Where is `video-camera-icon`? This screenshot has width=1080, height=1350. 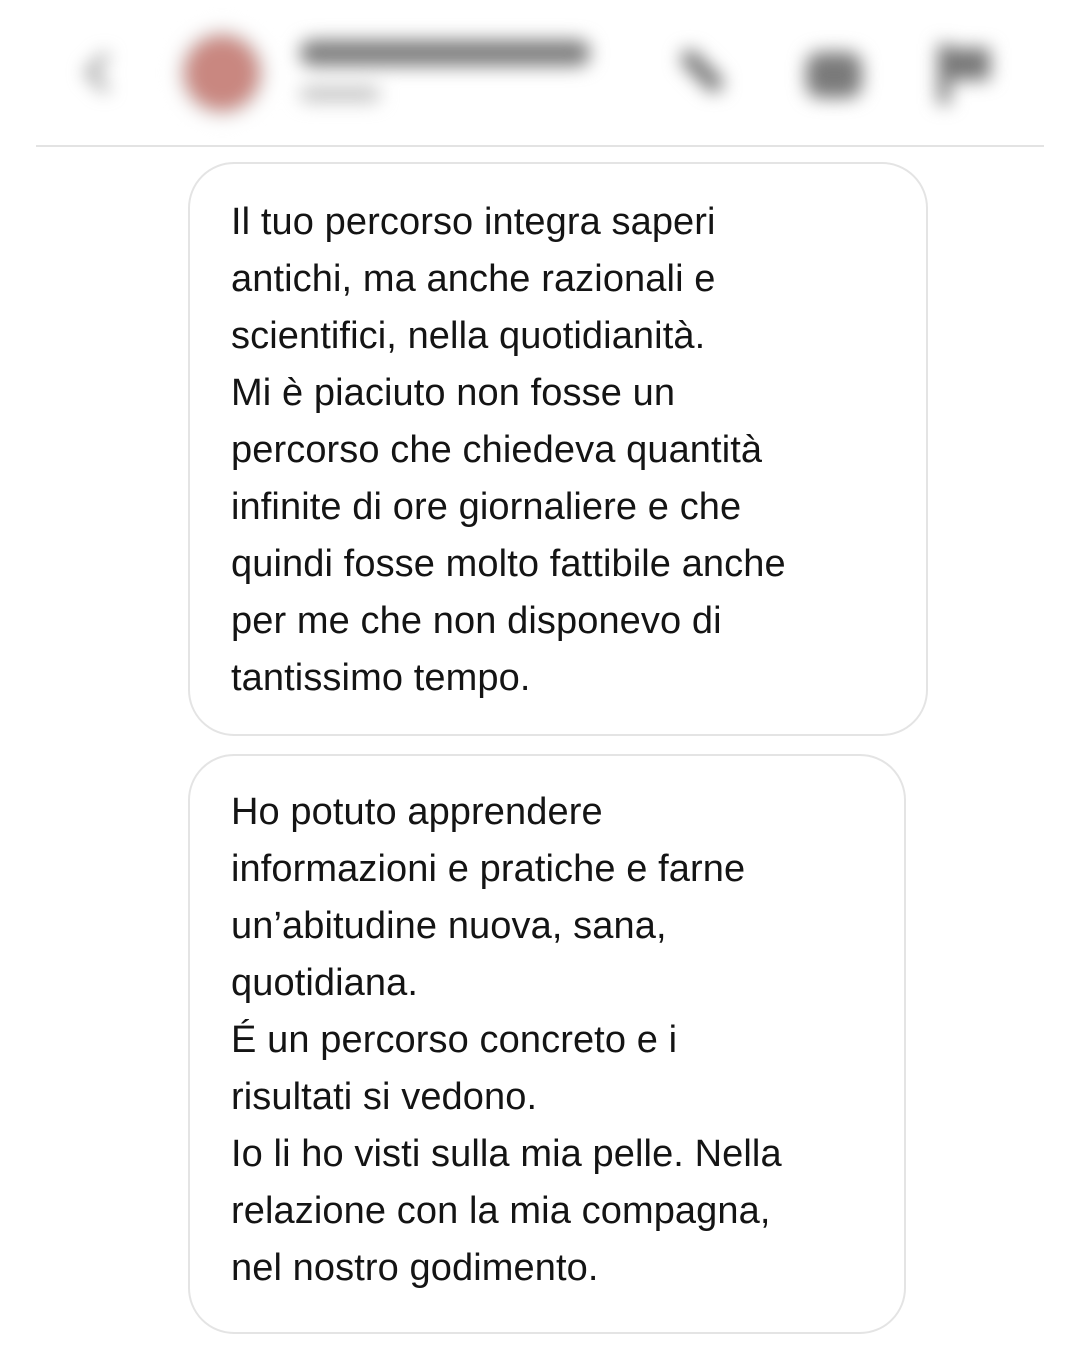
video-camera-icon is located at coordinates (835, 74).